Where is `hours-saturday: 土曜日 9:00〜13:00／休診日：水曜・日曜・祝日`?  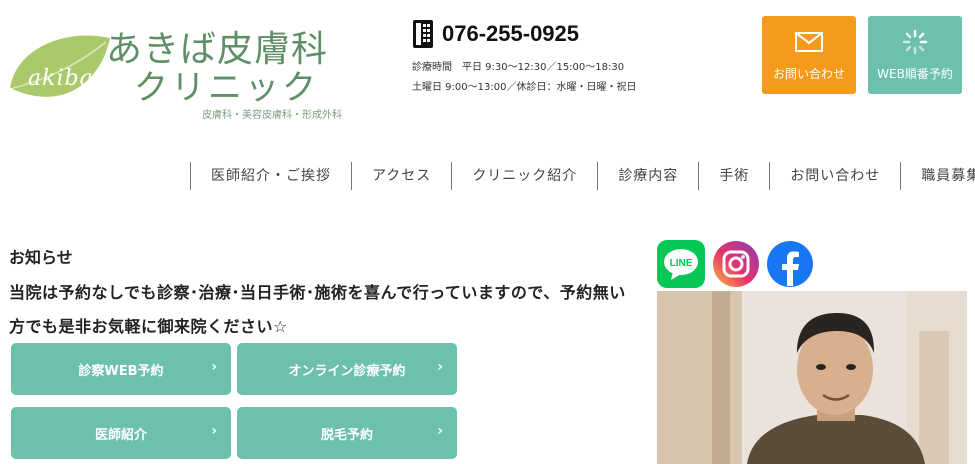
hours-saturday: 土曜日 9:00〜13:00／休診日：水曜・日曜・祝日 is located at coordinates (524, 87).